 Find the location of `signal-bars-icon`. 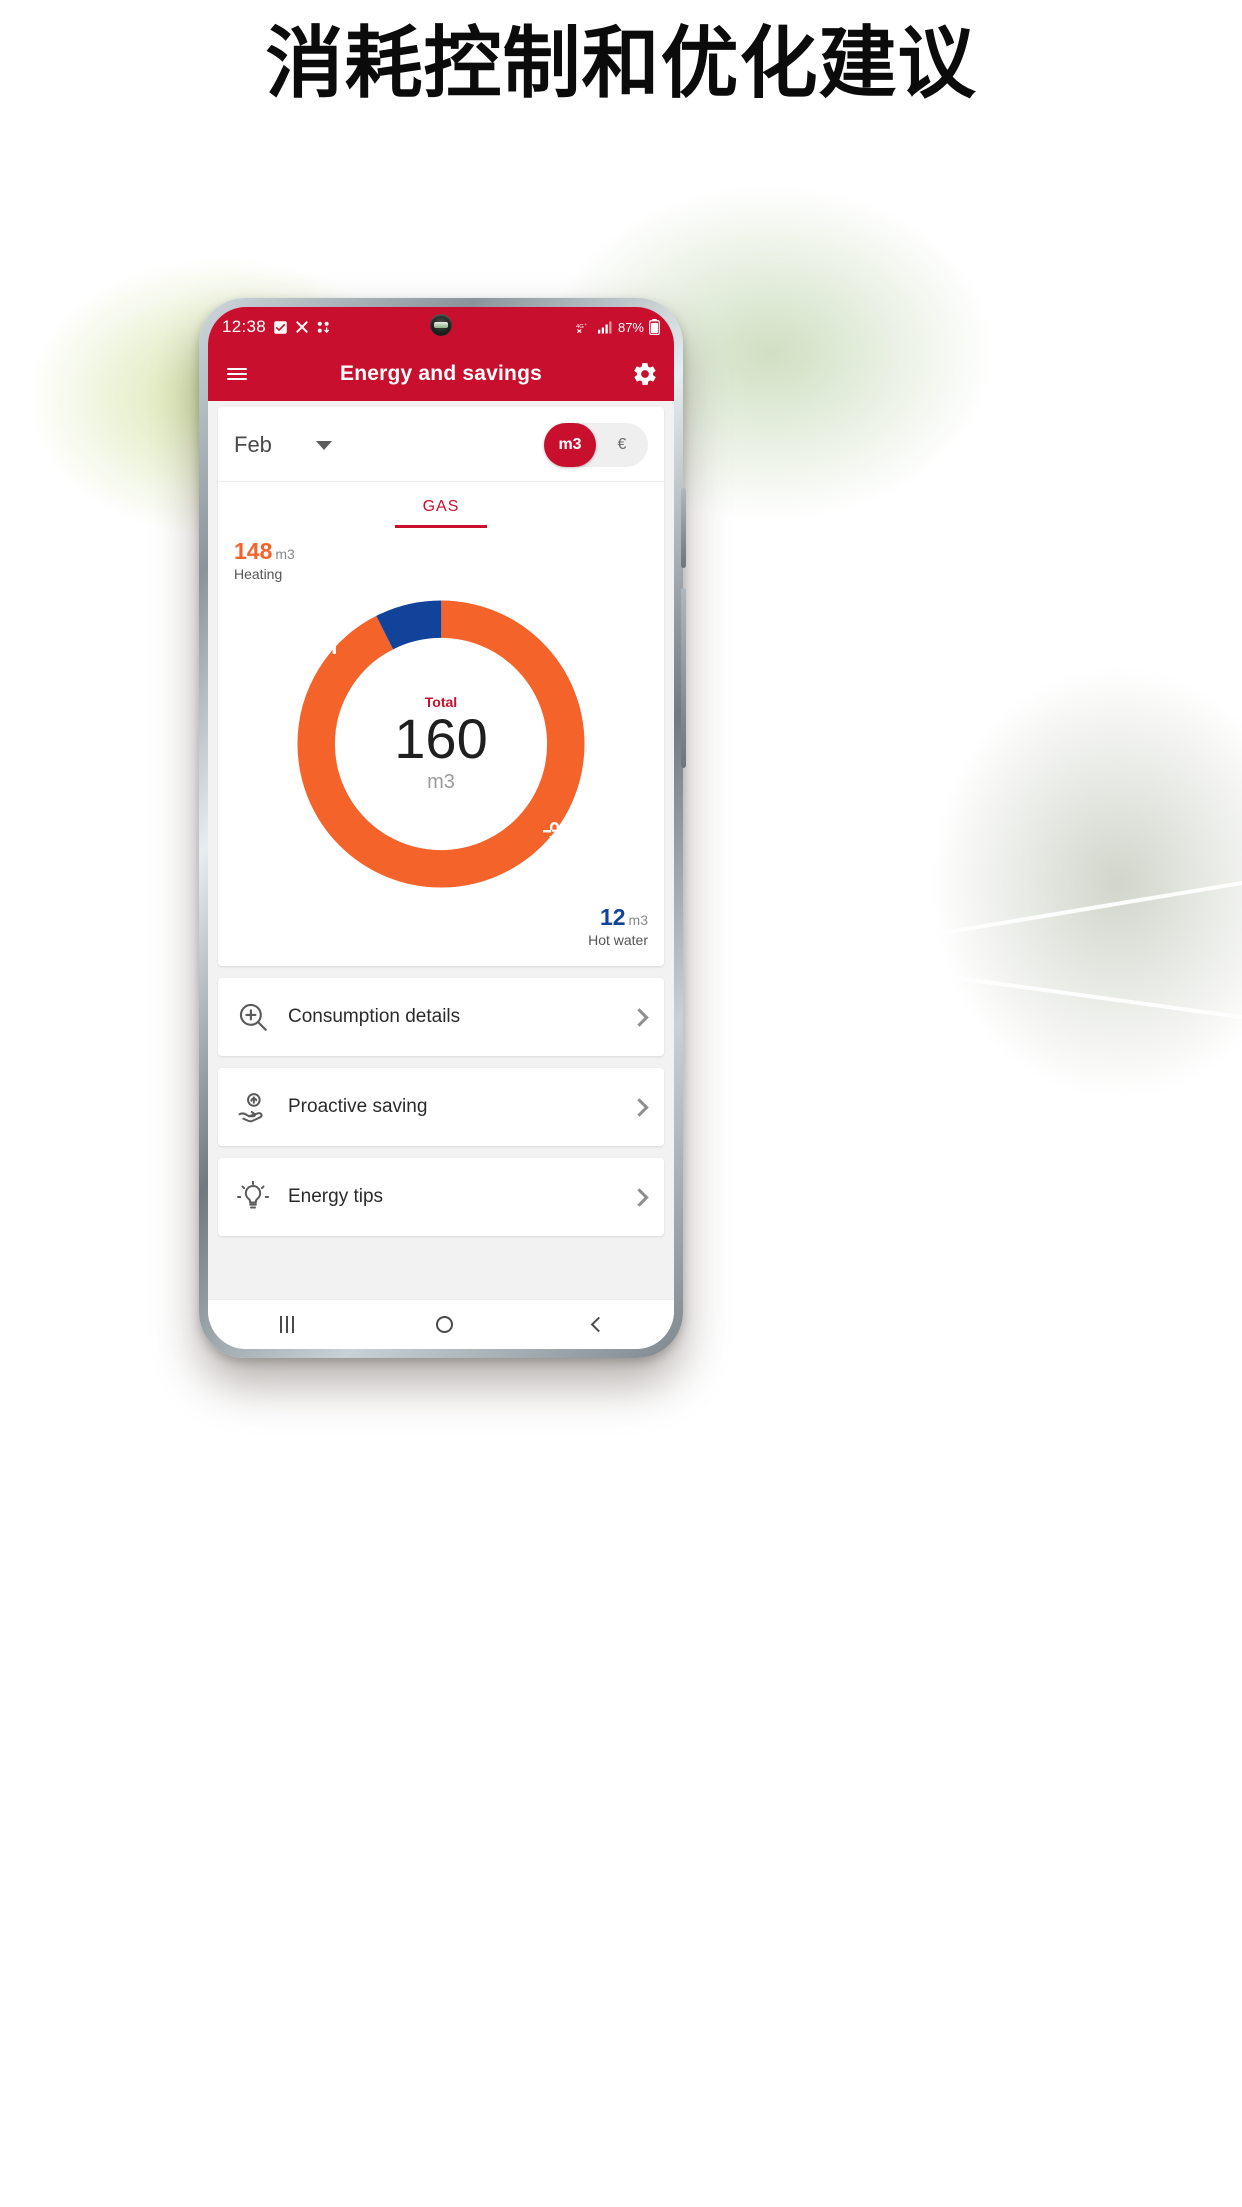

signal-bars-icon is located at coordinates (604, 327).